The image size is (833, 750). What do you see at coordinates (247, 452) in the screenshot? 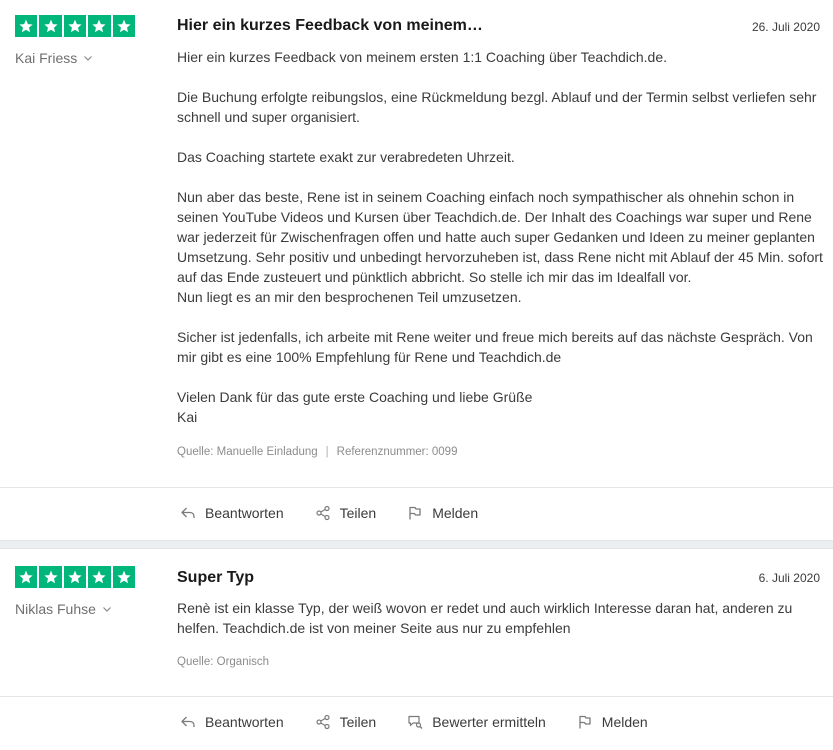
I see `source-label: Quelle: Manuelle Einladung` at bounding box center [247, 452].